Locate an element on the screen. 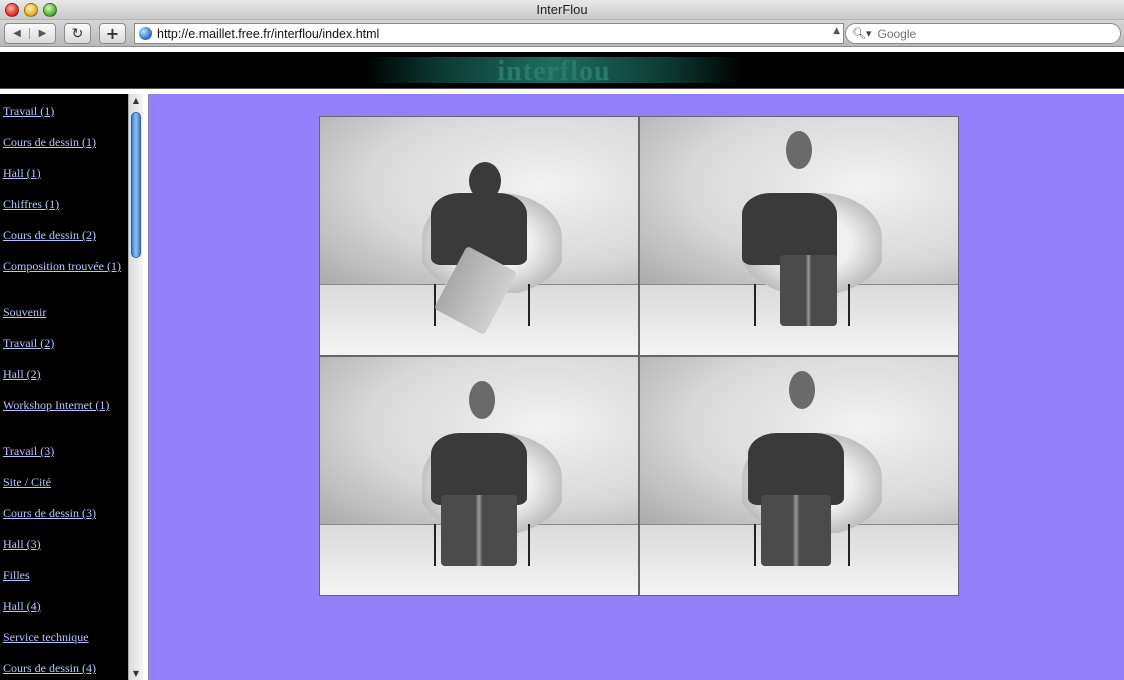 The image size is (1124, 680). sidebar-item: Hall (4) is located at coordinates (64, 614).